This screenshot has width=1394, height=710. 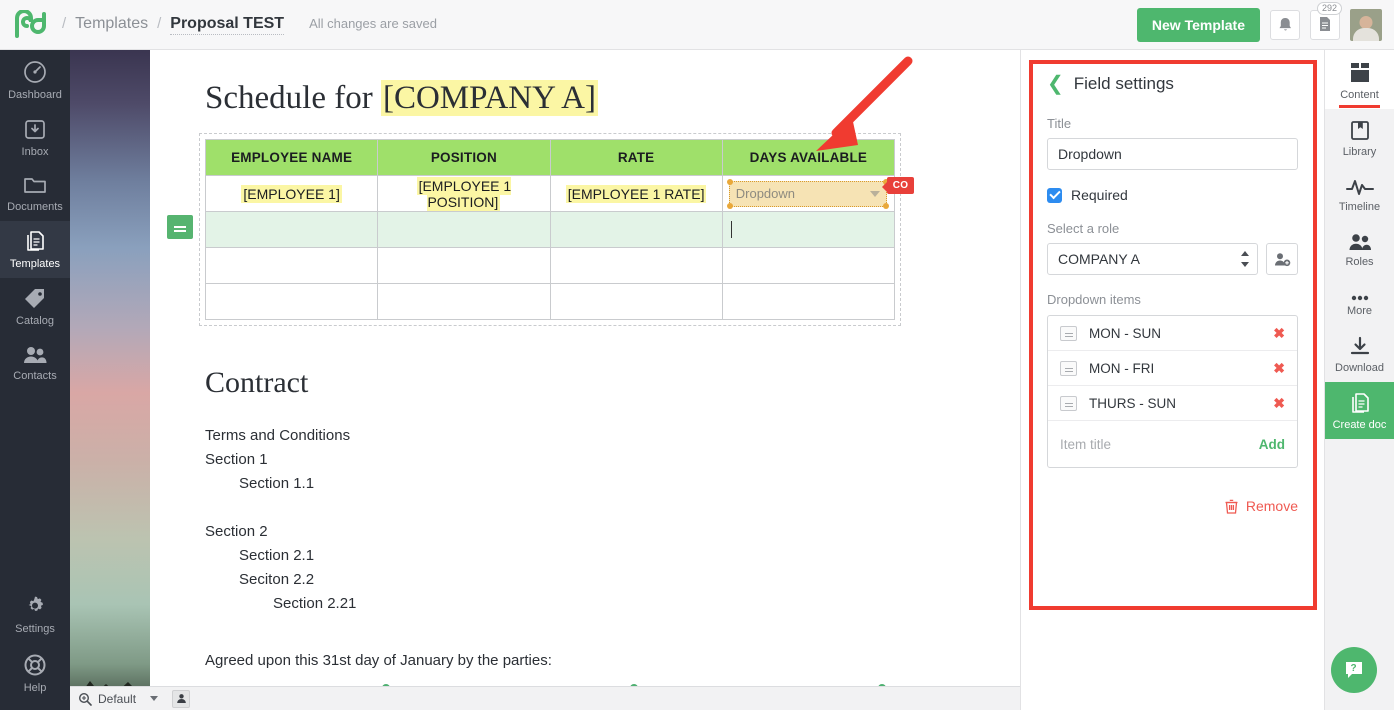 I want to click on add-item-button: Add, so click(x=1272, y=444).